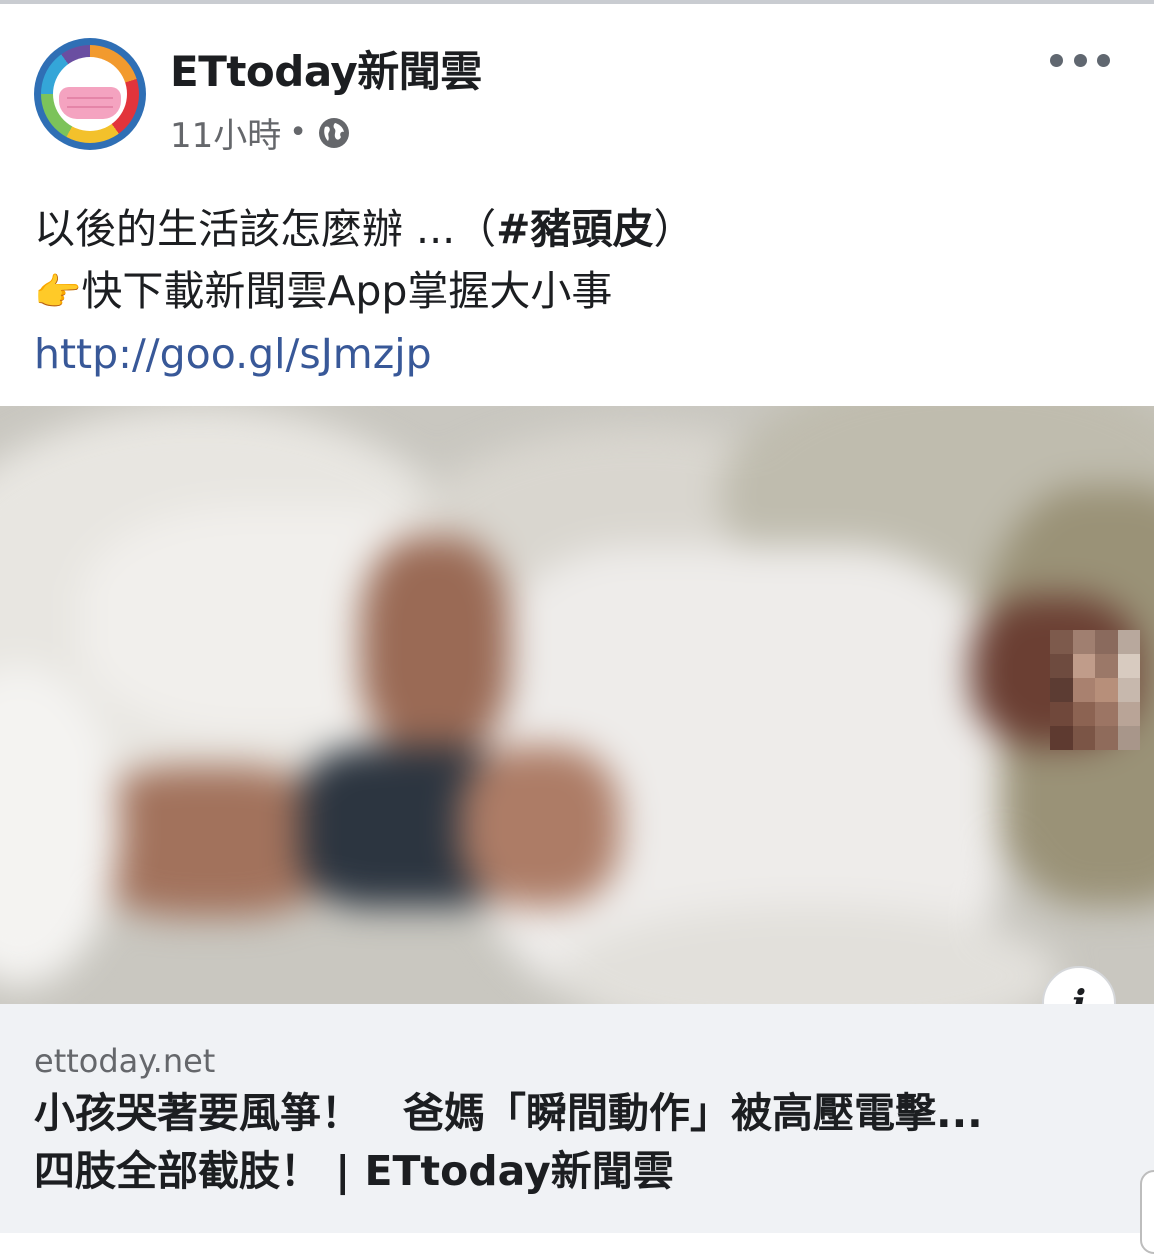 Image resolution: width=1154 pixels, height=1254 pixels. I want to click on post-text-line-1: 以後的生活該怎麼辦 ...（#豬頭皮）, so click(579, 229).